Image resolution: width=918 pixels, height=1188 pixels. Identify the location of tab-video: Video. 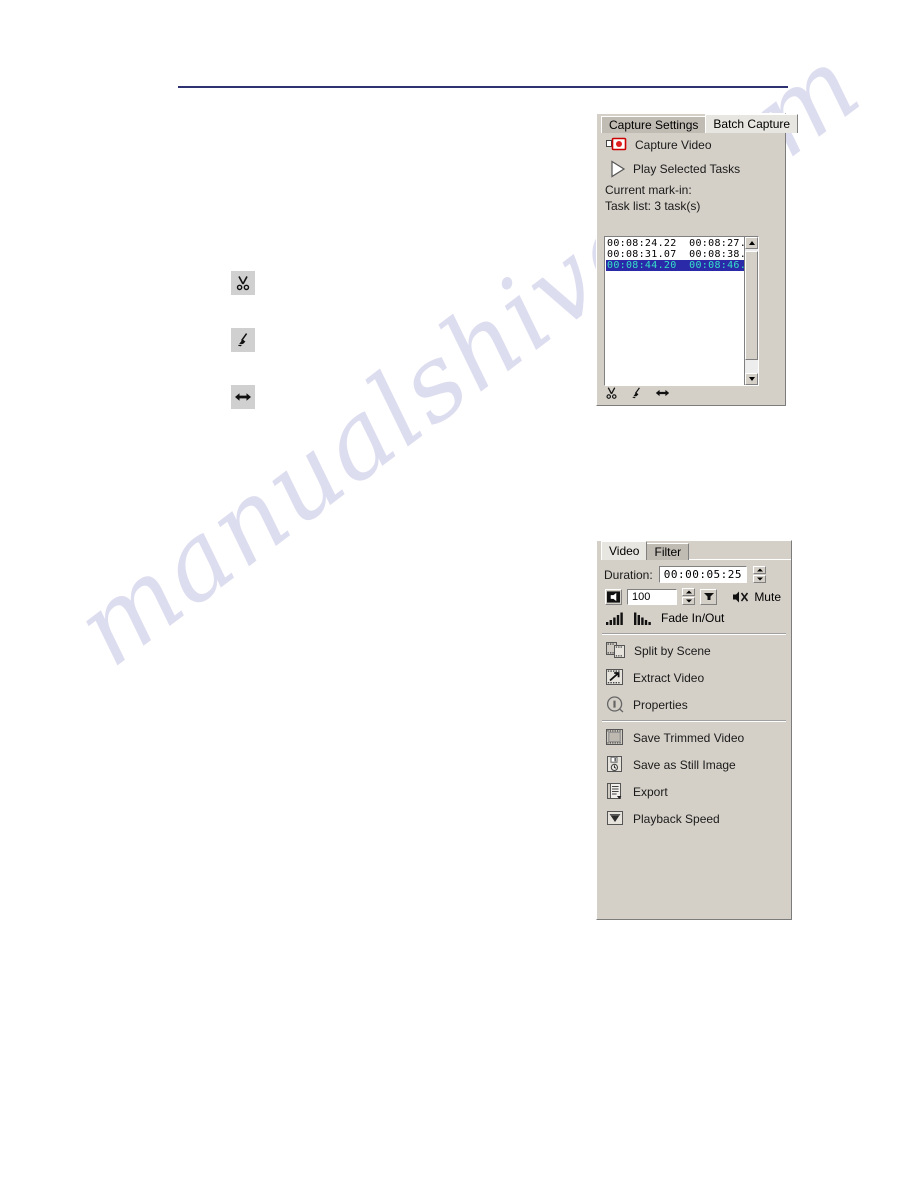
(624, 550).